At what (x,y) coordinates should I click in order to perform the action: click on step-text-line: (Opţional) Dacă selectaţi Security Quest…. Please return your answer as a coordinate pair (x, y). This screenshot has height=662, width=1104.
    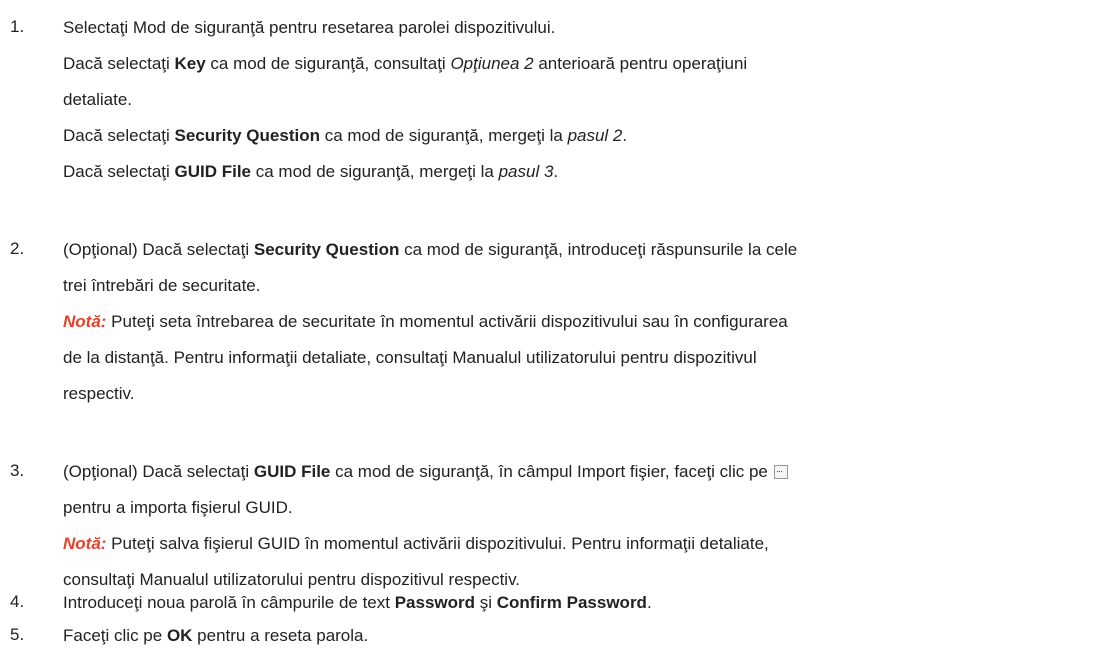
    Looking at the image, I should click on (430, 250).